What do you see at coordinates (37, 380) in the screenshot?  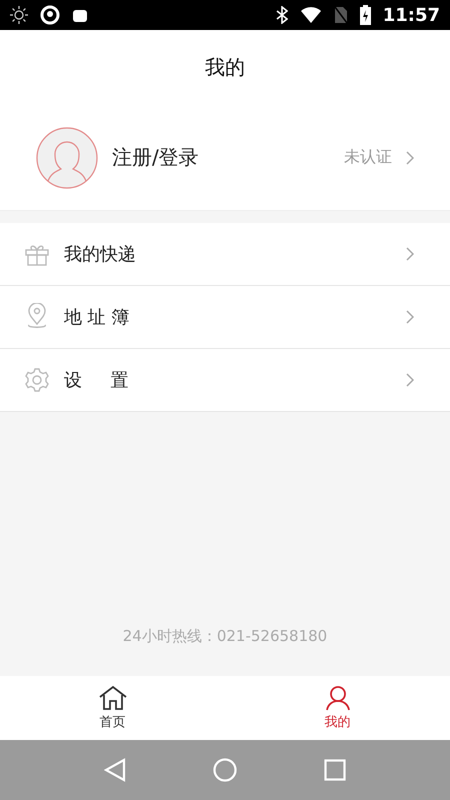 I see `settings-icon` at bounding box center [37, 380].